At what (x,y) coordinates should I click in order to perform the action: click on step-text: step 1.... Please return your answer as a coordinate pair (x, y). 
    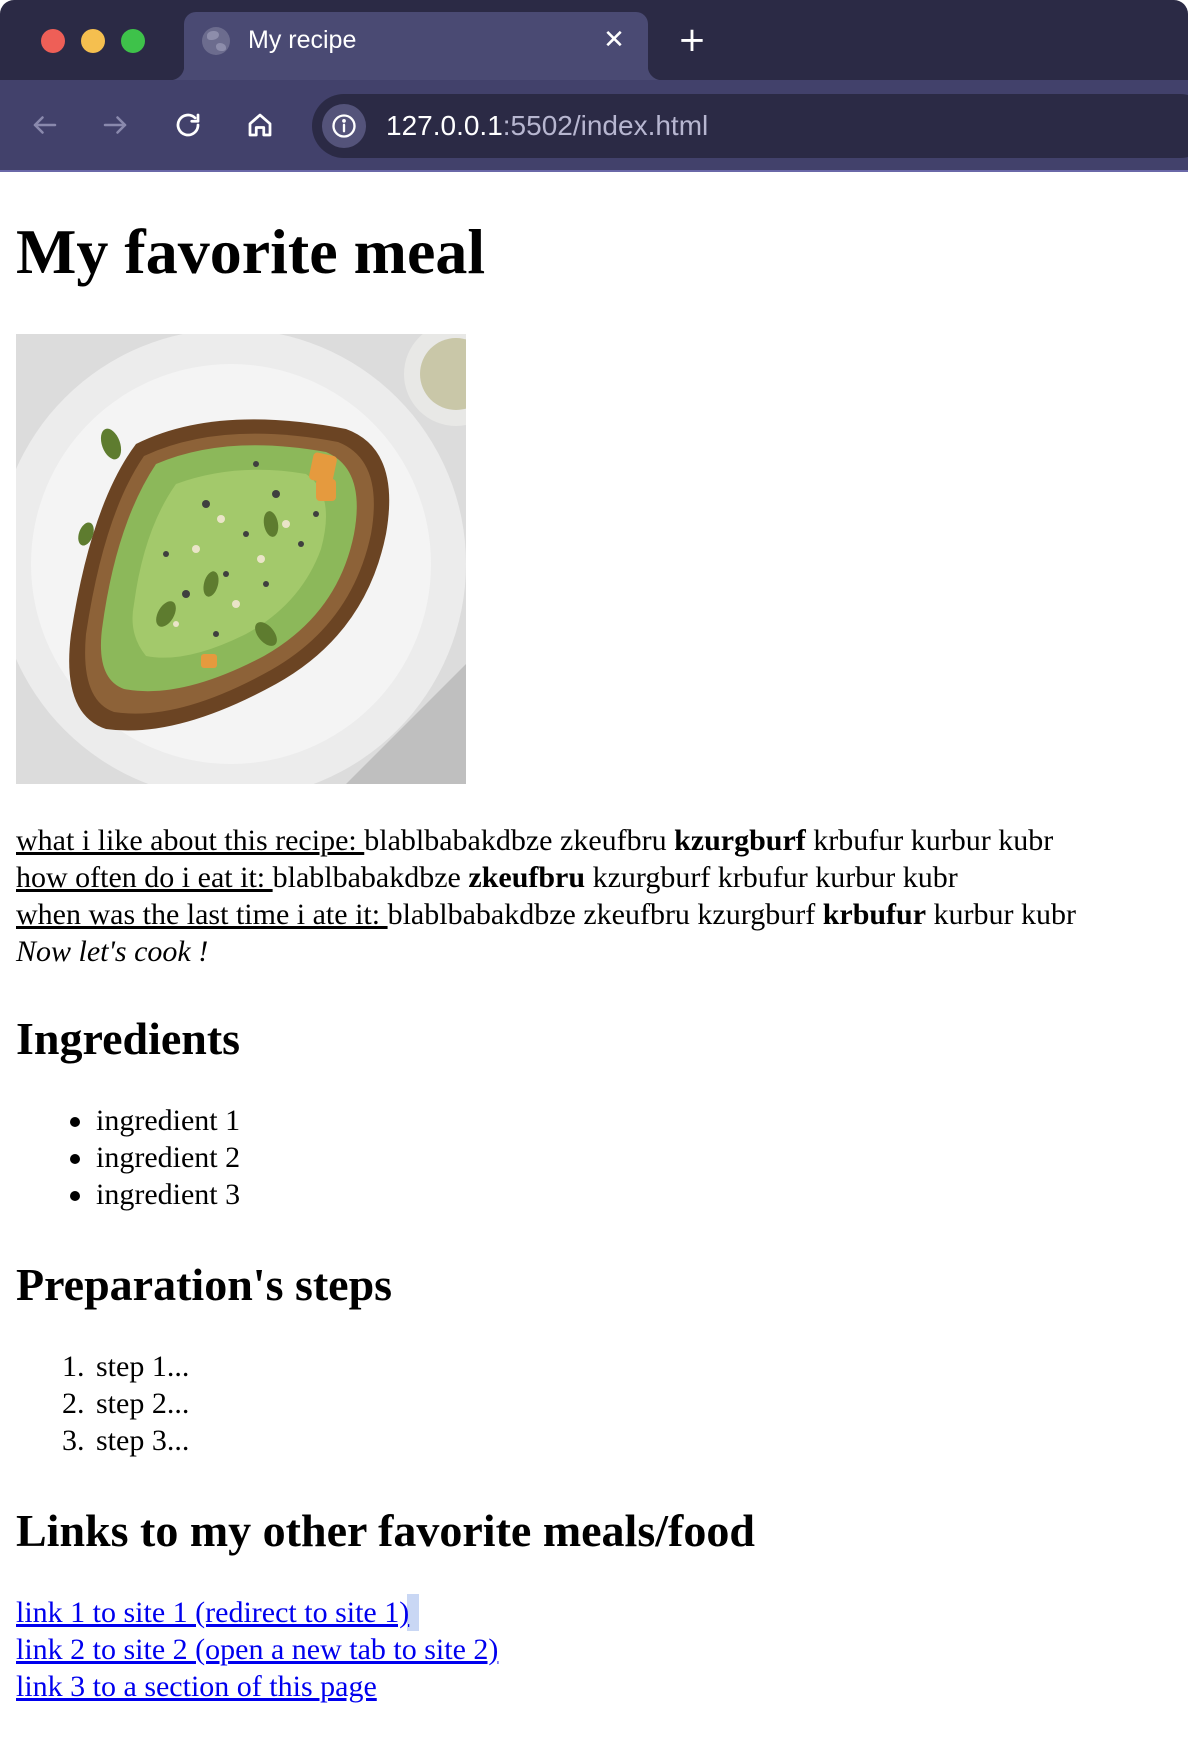
    Looking at the image, I should click on (143, 1366).